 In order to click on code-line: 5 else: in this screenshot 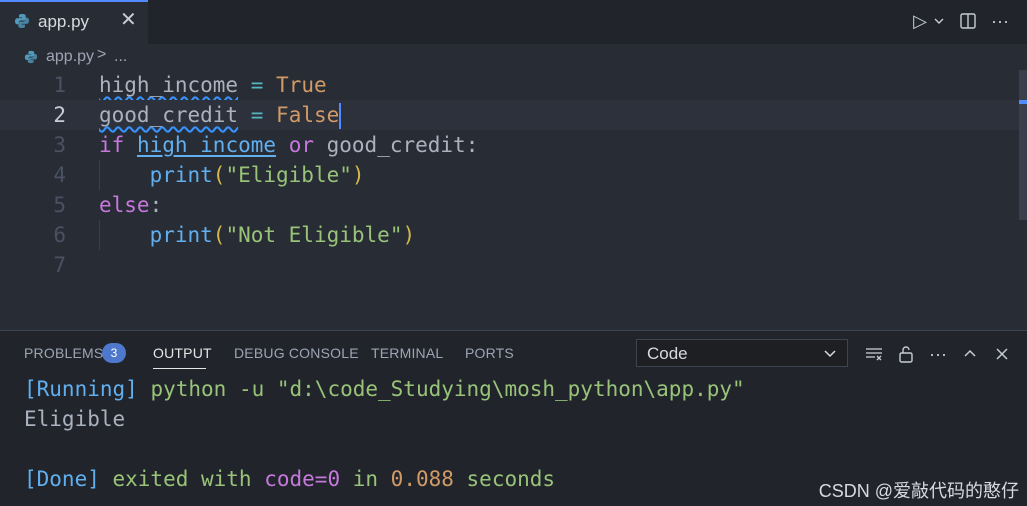, I will do `click(510, 205)`.